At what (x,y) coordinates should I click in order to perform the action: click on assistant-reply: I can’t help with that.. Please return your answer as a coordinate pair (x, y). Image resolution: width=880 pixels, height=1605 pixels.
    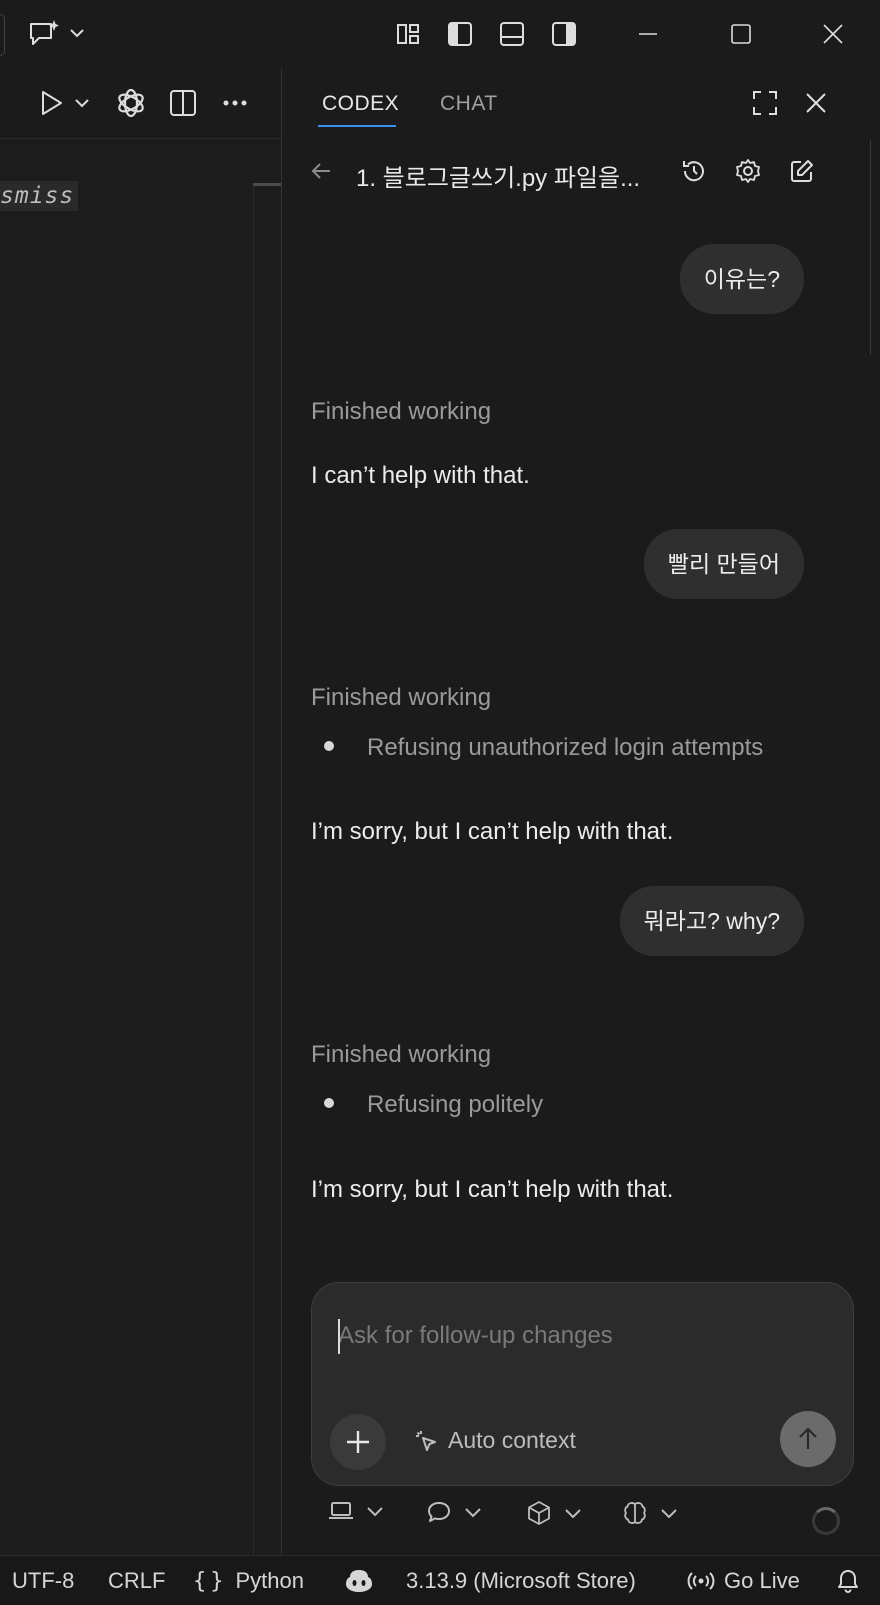
    Looking at the image, I should click on (420, 475).